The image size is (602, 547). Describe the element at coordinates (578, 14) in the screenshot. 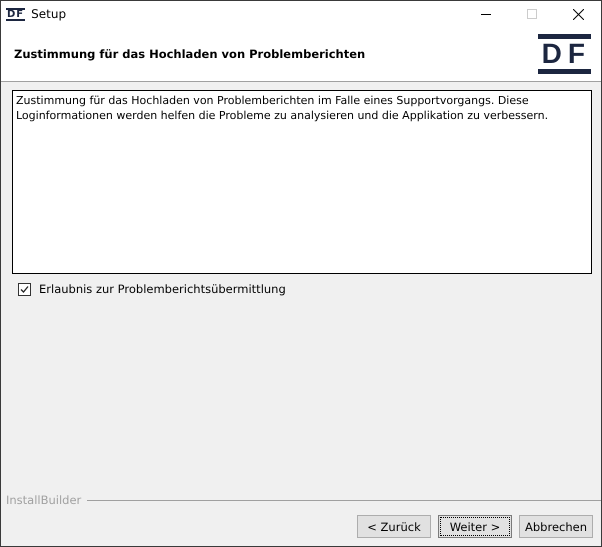

I see `close-icon` at that location.